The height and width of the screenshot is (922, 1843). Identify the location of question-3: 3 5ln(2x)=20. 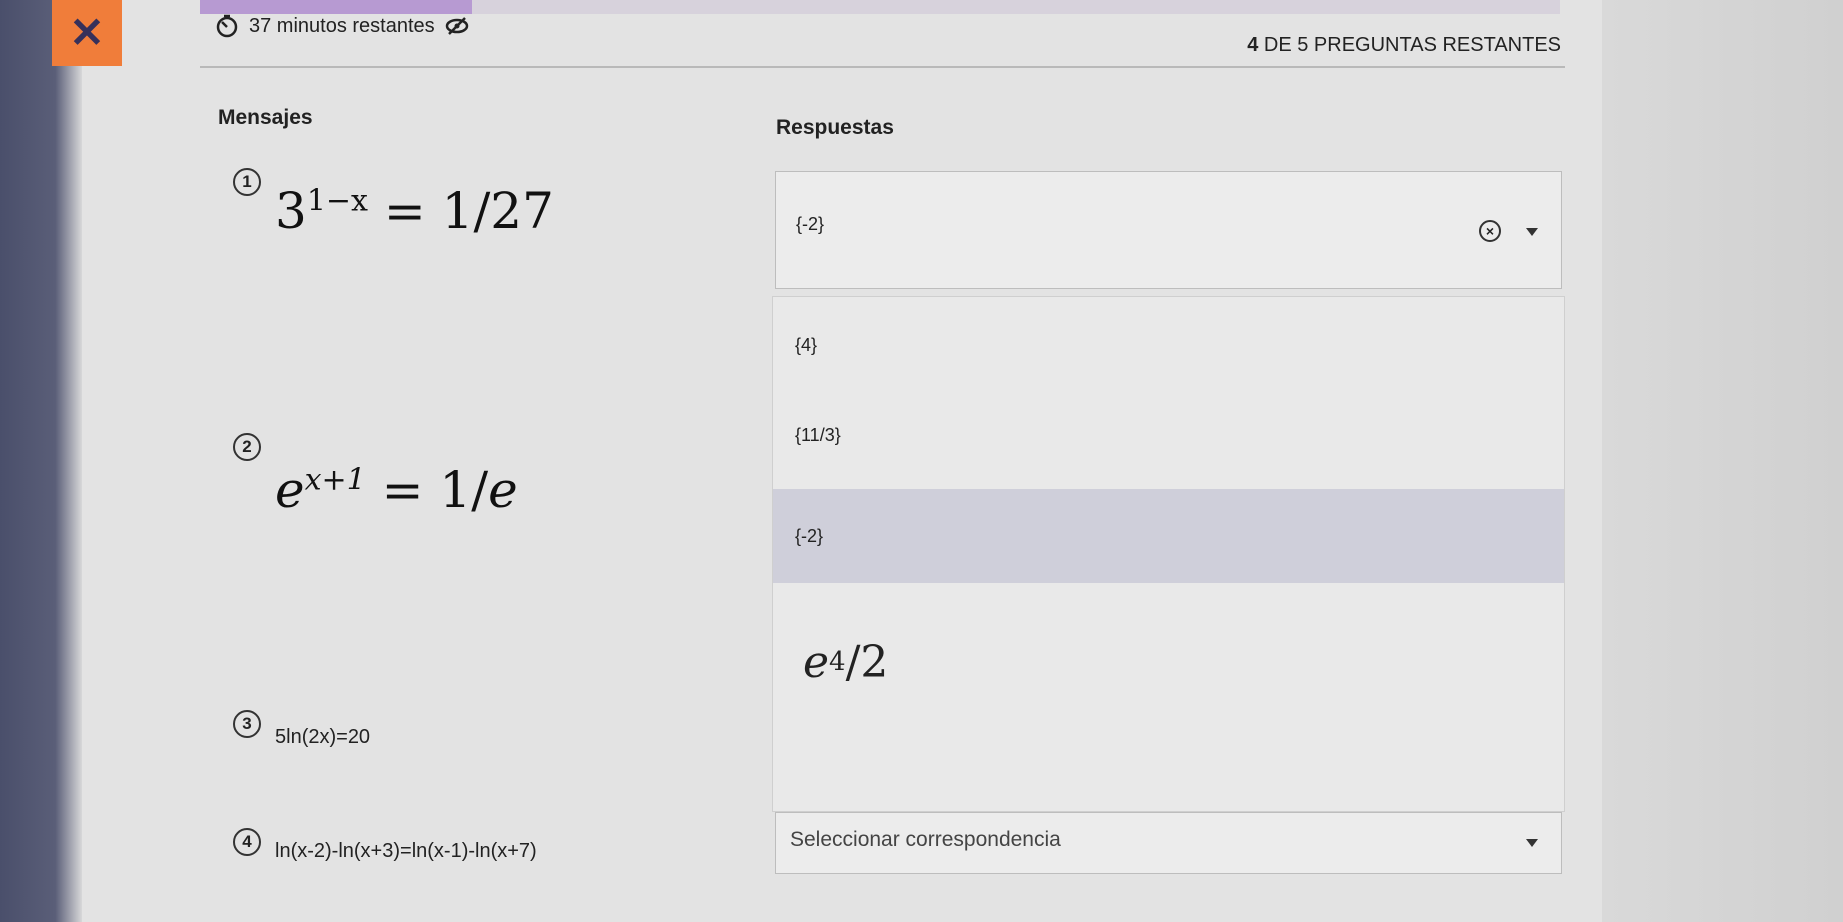
(301, 729).